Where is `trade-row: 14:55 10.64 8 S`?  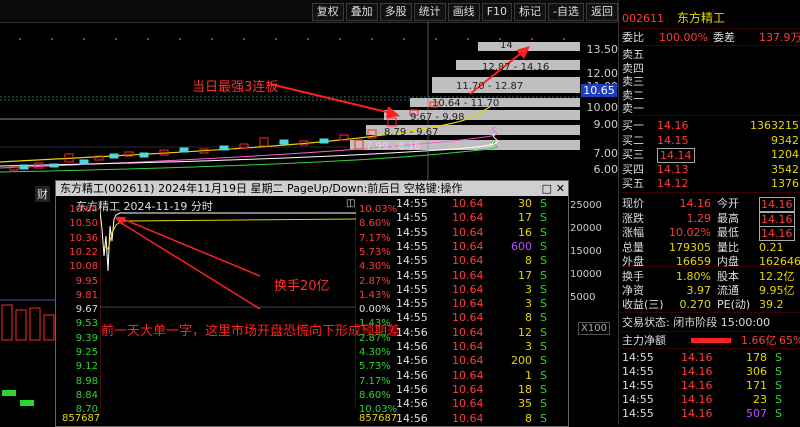
trade-row: 14:55 10.64 8 S is located at coordinates (482, 261).